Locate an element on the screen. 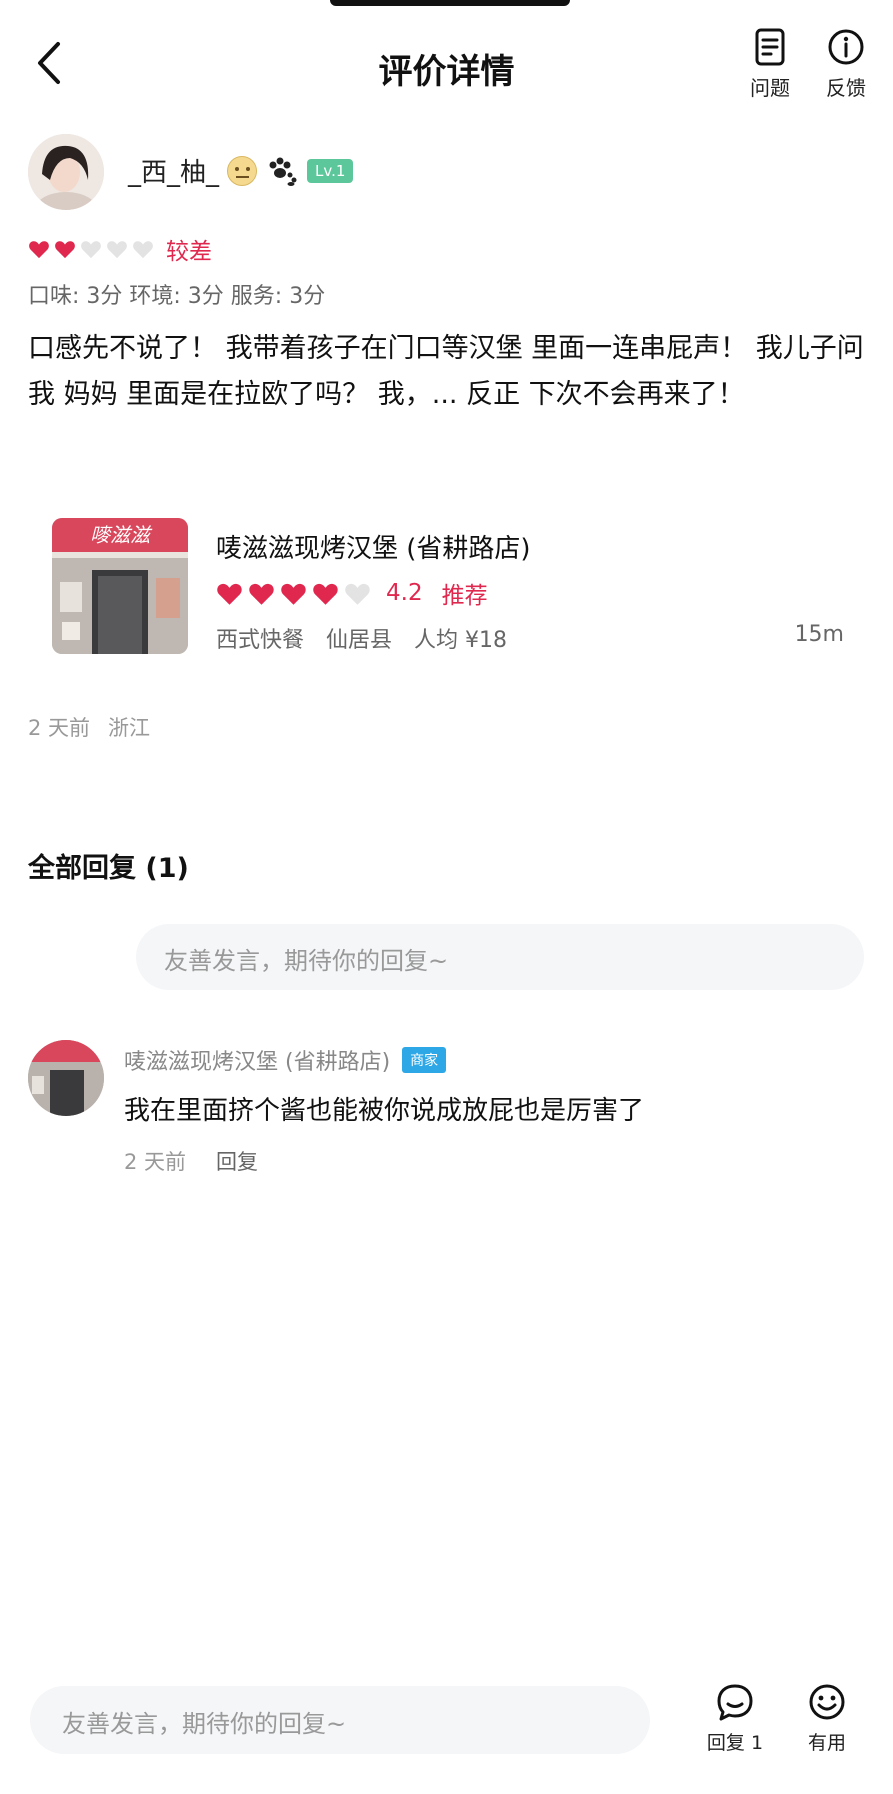 The image size is (893, 1794). review-hearts is located at coordinates (91, 249).